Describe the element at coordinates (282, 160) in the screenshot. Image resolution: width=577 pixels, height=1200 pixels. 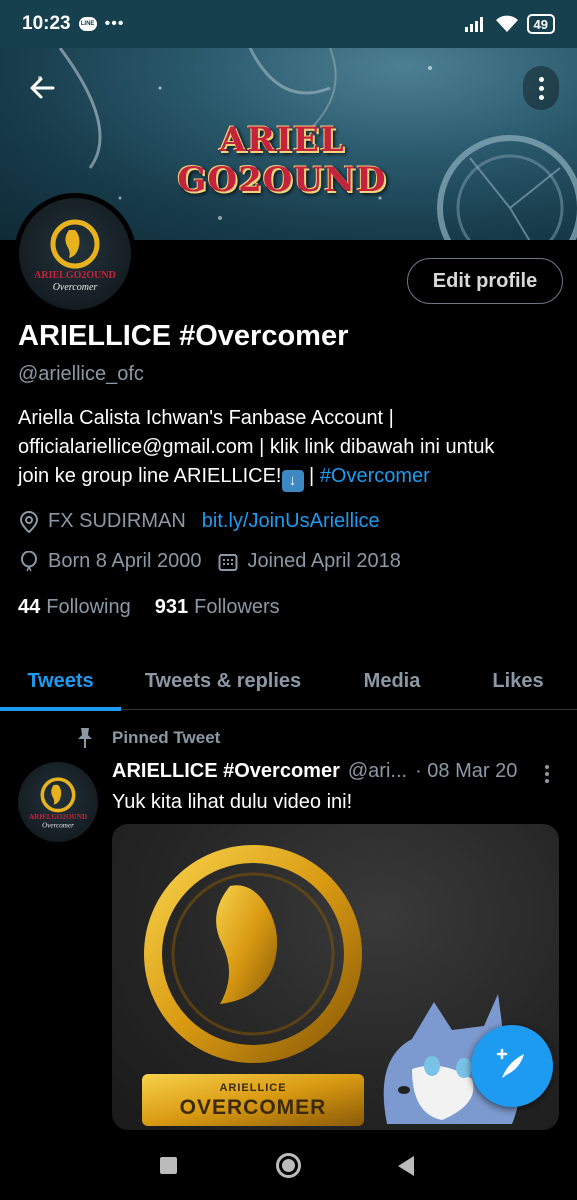
I see `banner-title: ARIEL GO2OUND` at that location.